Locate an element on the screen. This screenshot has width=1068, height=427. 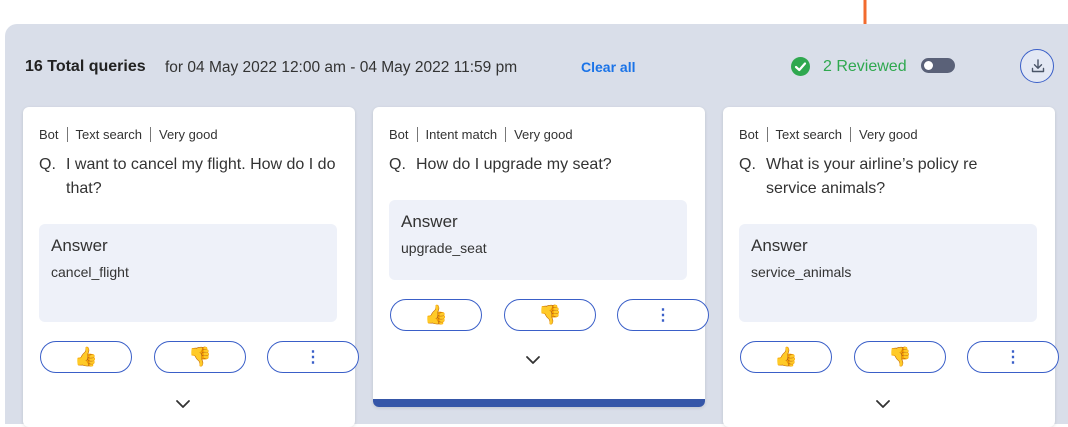
selected-indicator-bar is located at coordinates (539, 403).